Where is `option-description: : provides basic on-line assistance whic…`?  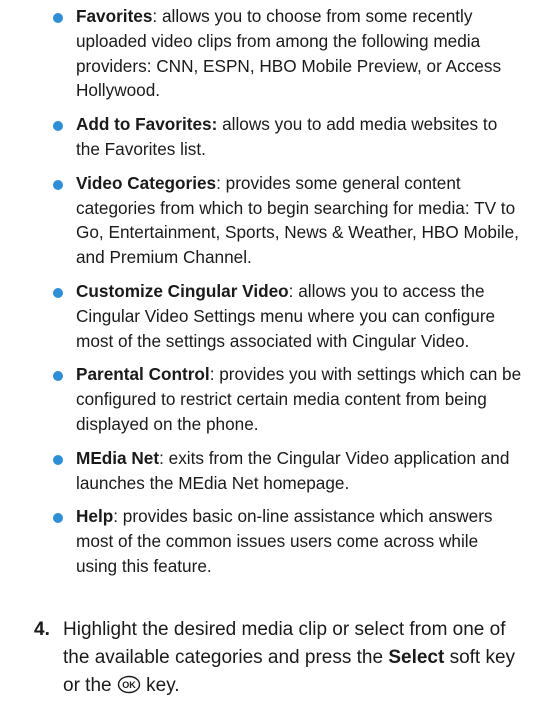 option-description: : provides basic on-line assistance whic… is located at coordinates (284, 541).